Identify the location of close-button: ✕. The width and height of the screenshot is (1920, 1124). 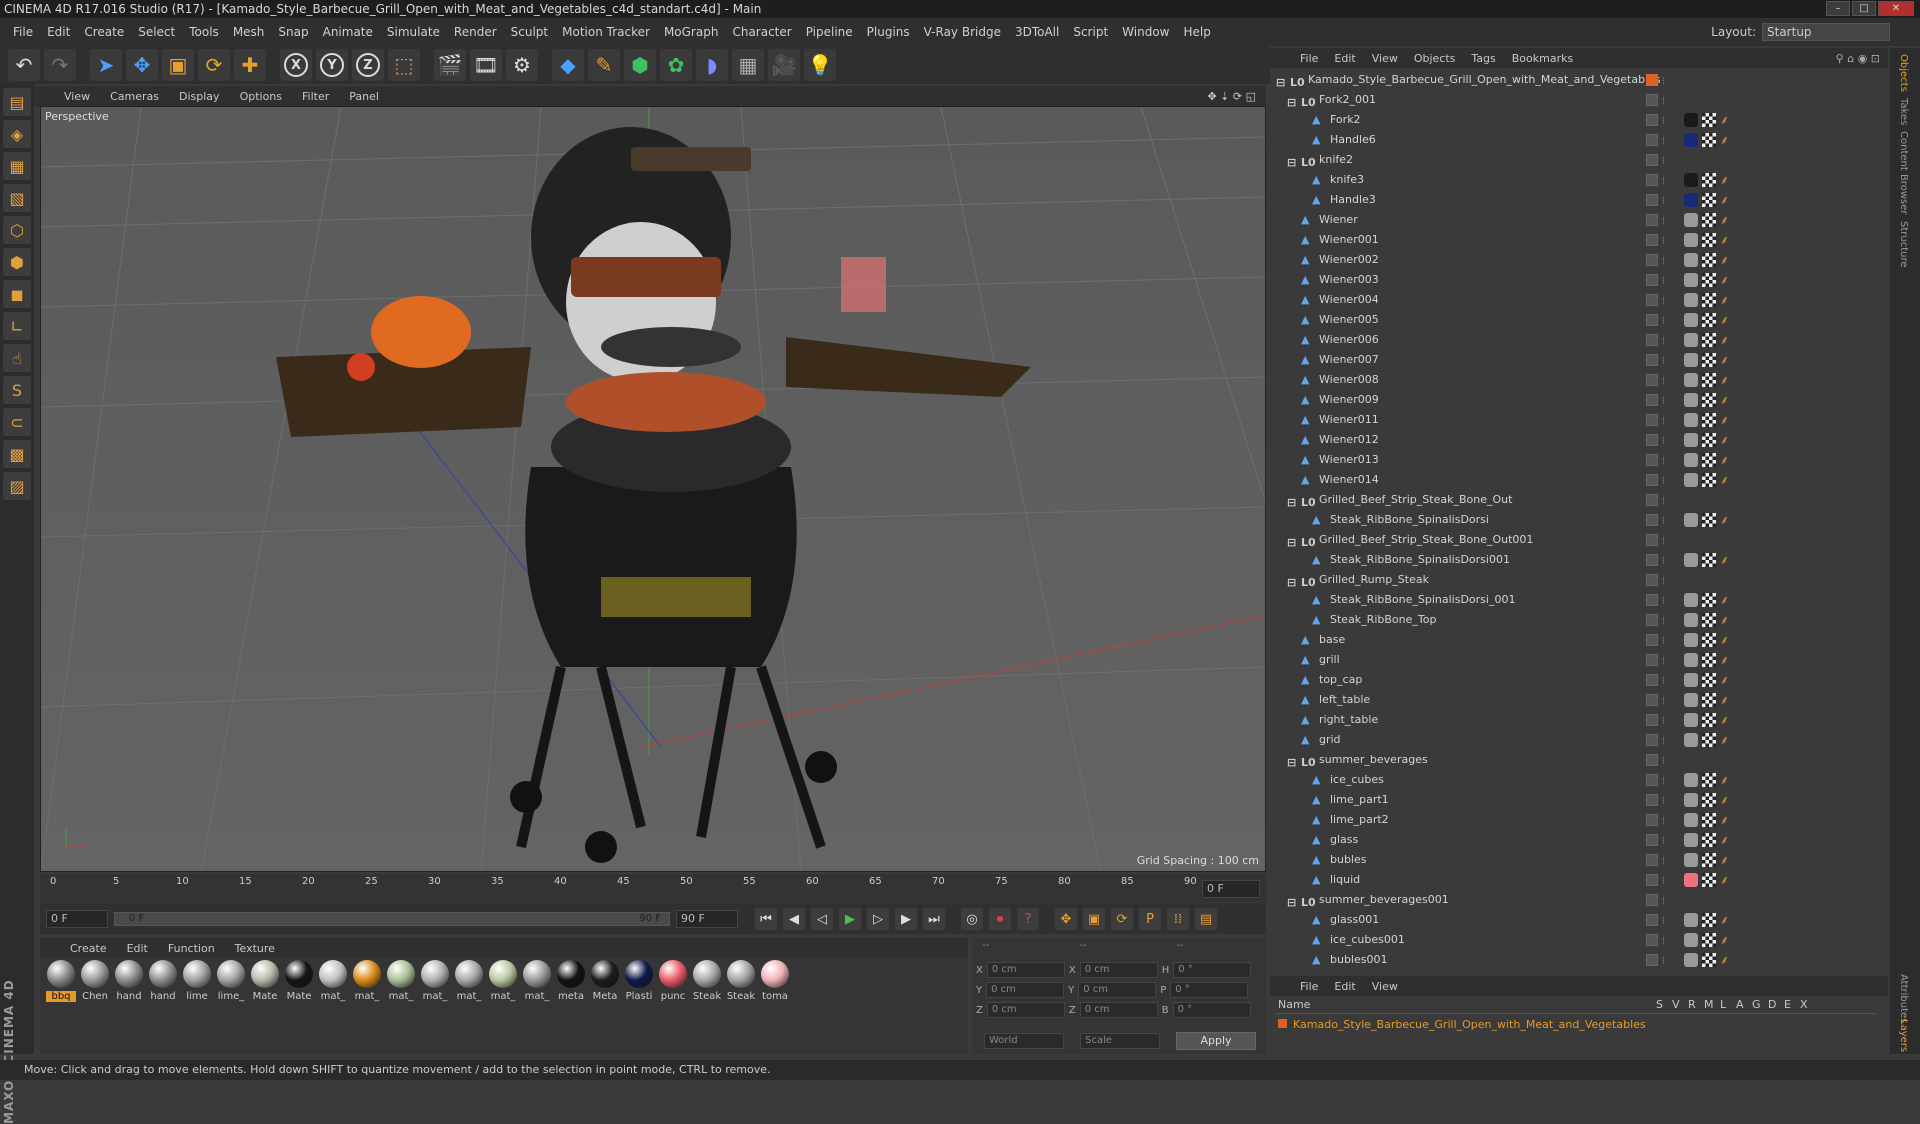
(1896, 8).